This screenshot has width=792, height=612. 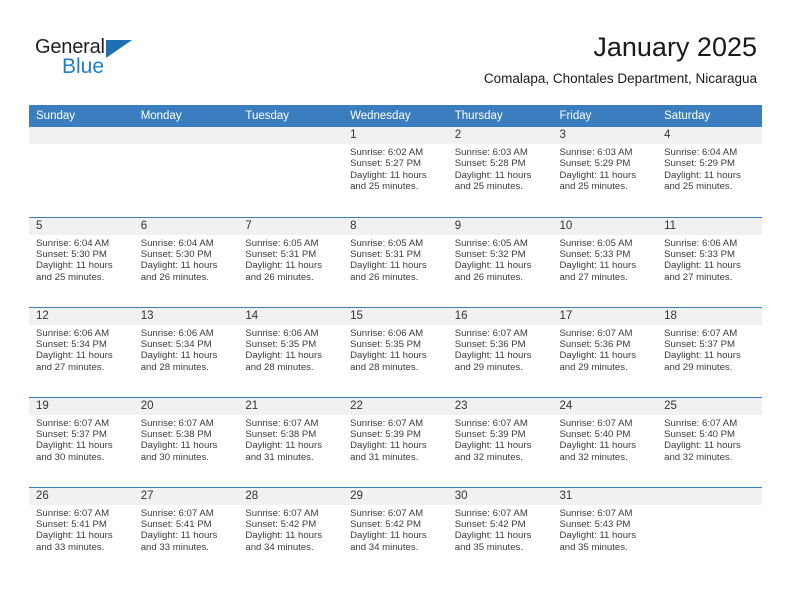 What do you see at coordinates (500, 406) in the screenshot?
I see `day-number: 23` at bounding box center [500, 406].